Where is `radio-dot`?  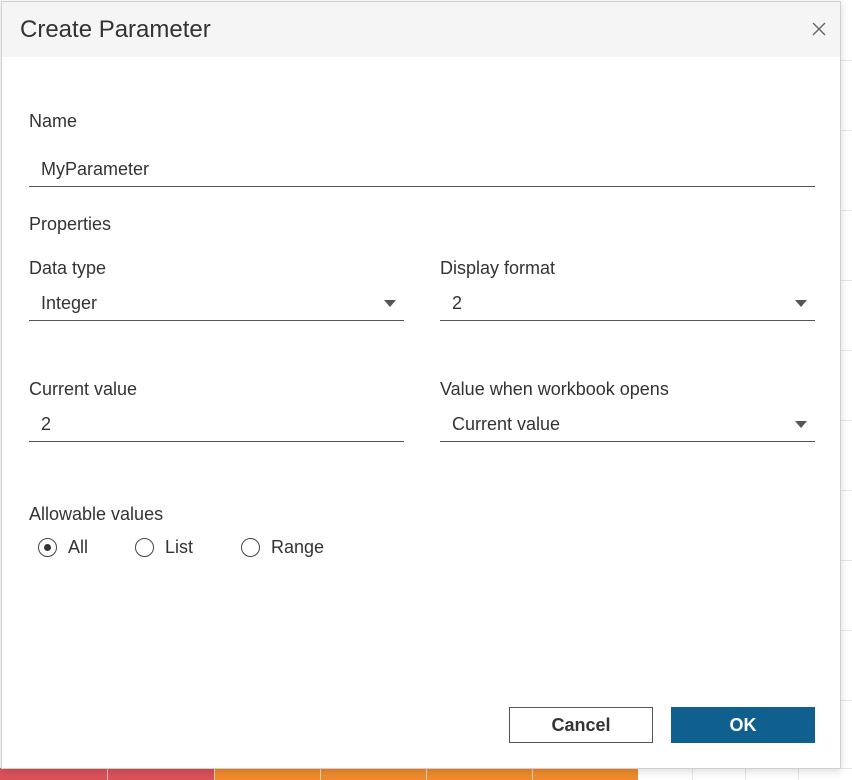
radio-dot is located at coordinates (47, 547).